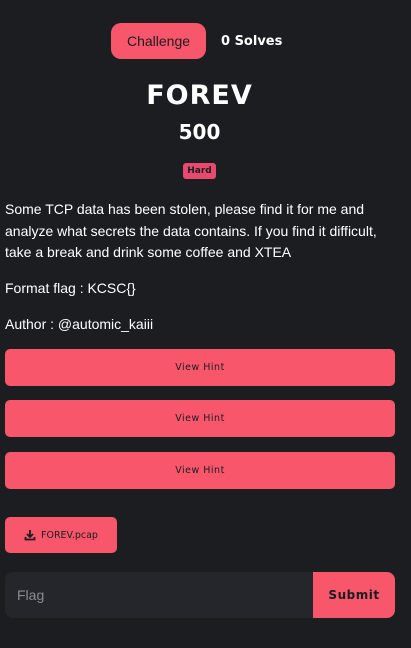 The width and height of the screenshot is (411, 648). I want to click on difficulty-badge-wrap: Hard, so click(199, 168).